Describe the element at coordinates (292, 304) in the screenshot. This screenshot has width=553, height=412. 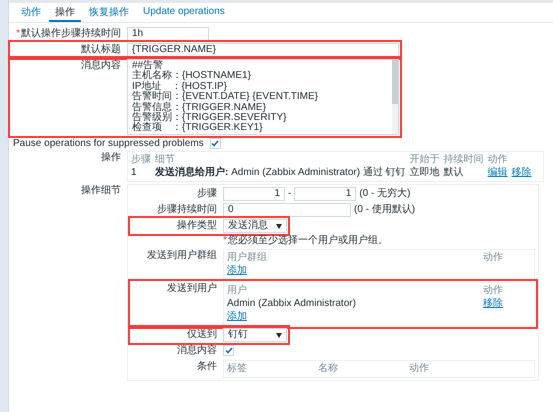
I see `table-cell-text: Admin (Zabbix Administrator)` at that location.